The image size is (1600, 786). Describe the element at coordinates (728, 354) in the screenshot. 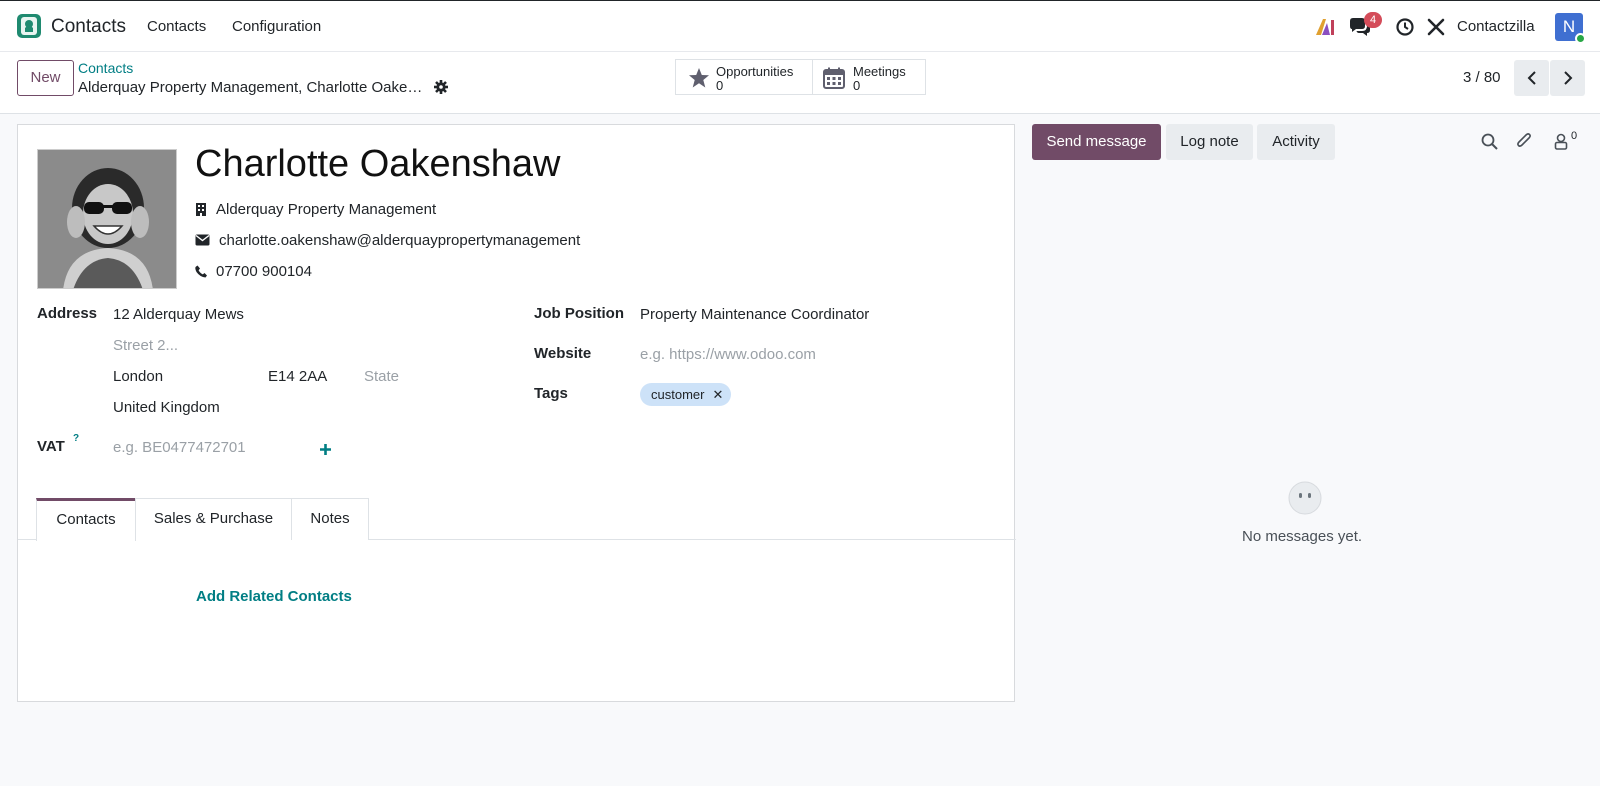

I see `website-input: e.g. https://www.odoo.com` at that location.